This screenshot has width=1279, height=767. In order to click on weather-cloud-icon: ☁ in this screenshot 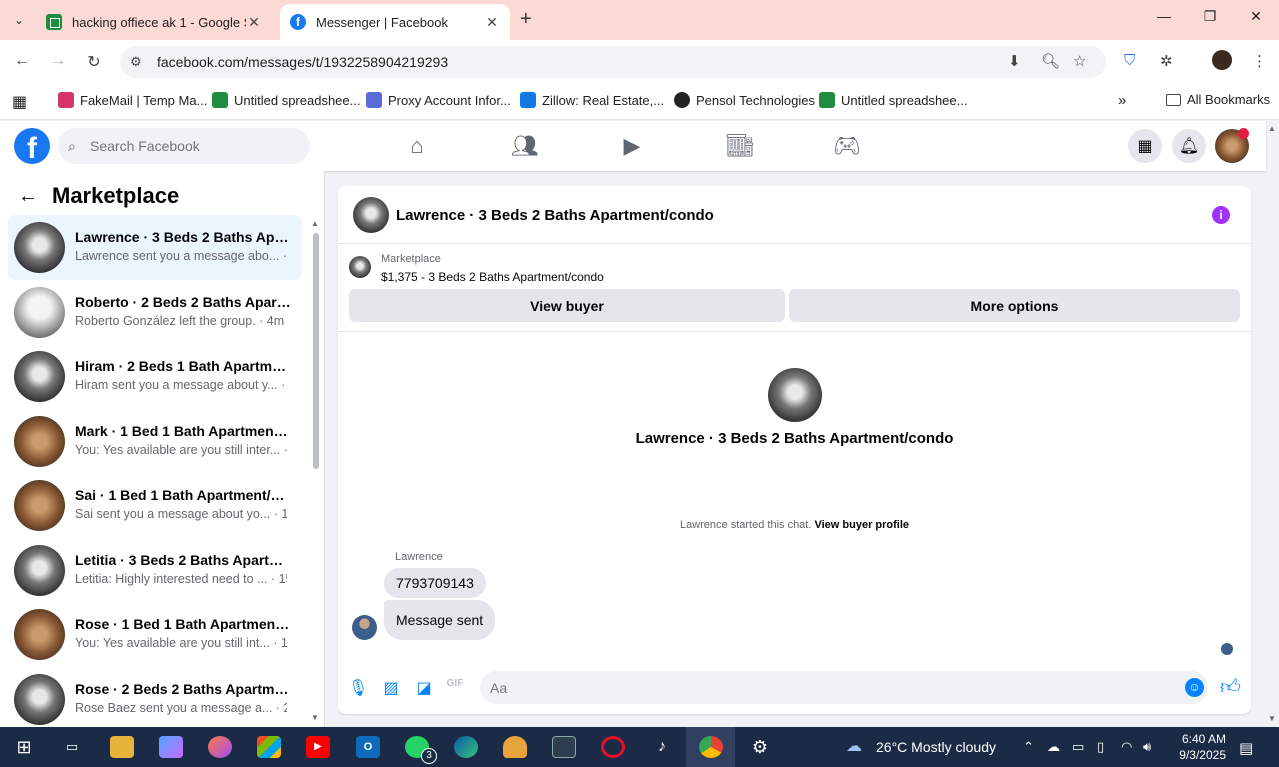, I will do `click(854, 747)`.